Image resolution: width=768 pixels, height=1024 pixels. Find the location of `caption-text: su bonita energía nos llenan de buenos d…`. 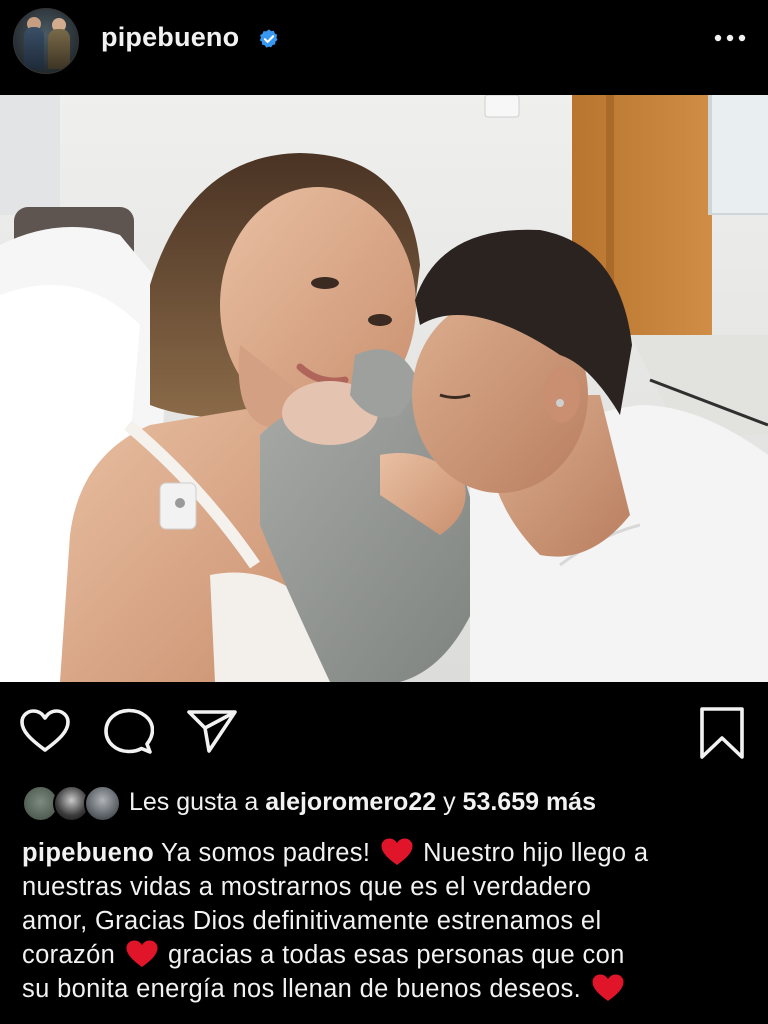

caption-text: su bonita energía nos llenan de buenos d… is located at coordinates (305, 989).